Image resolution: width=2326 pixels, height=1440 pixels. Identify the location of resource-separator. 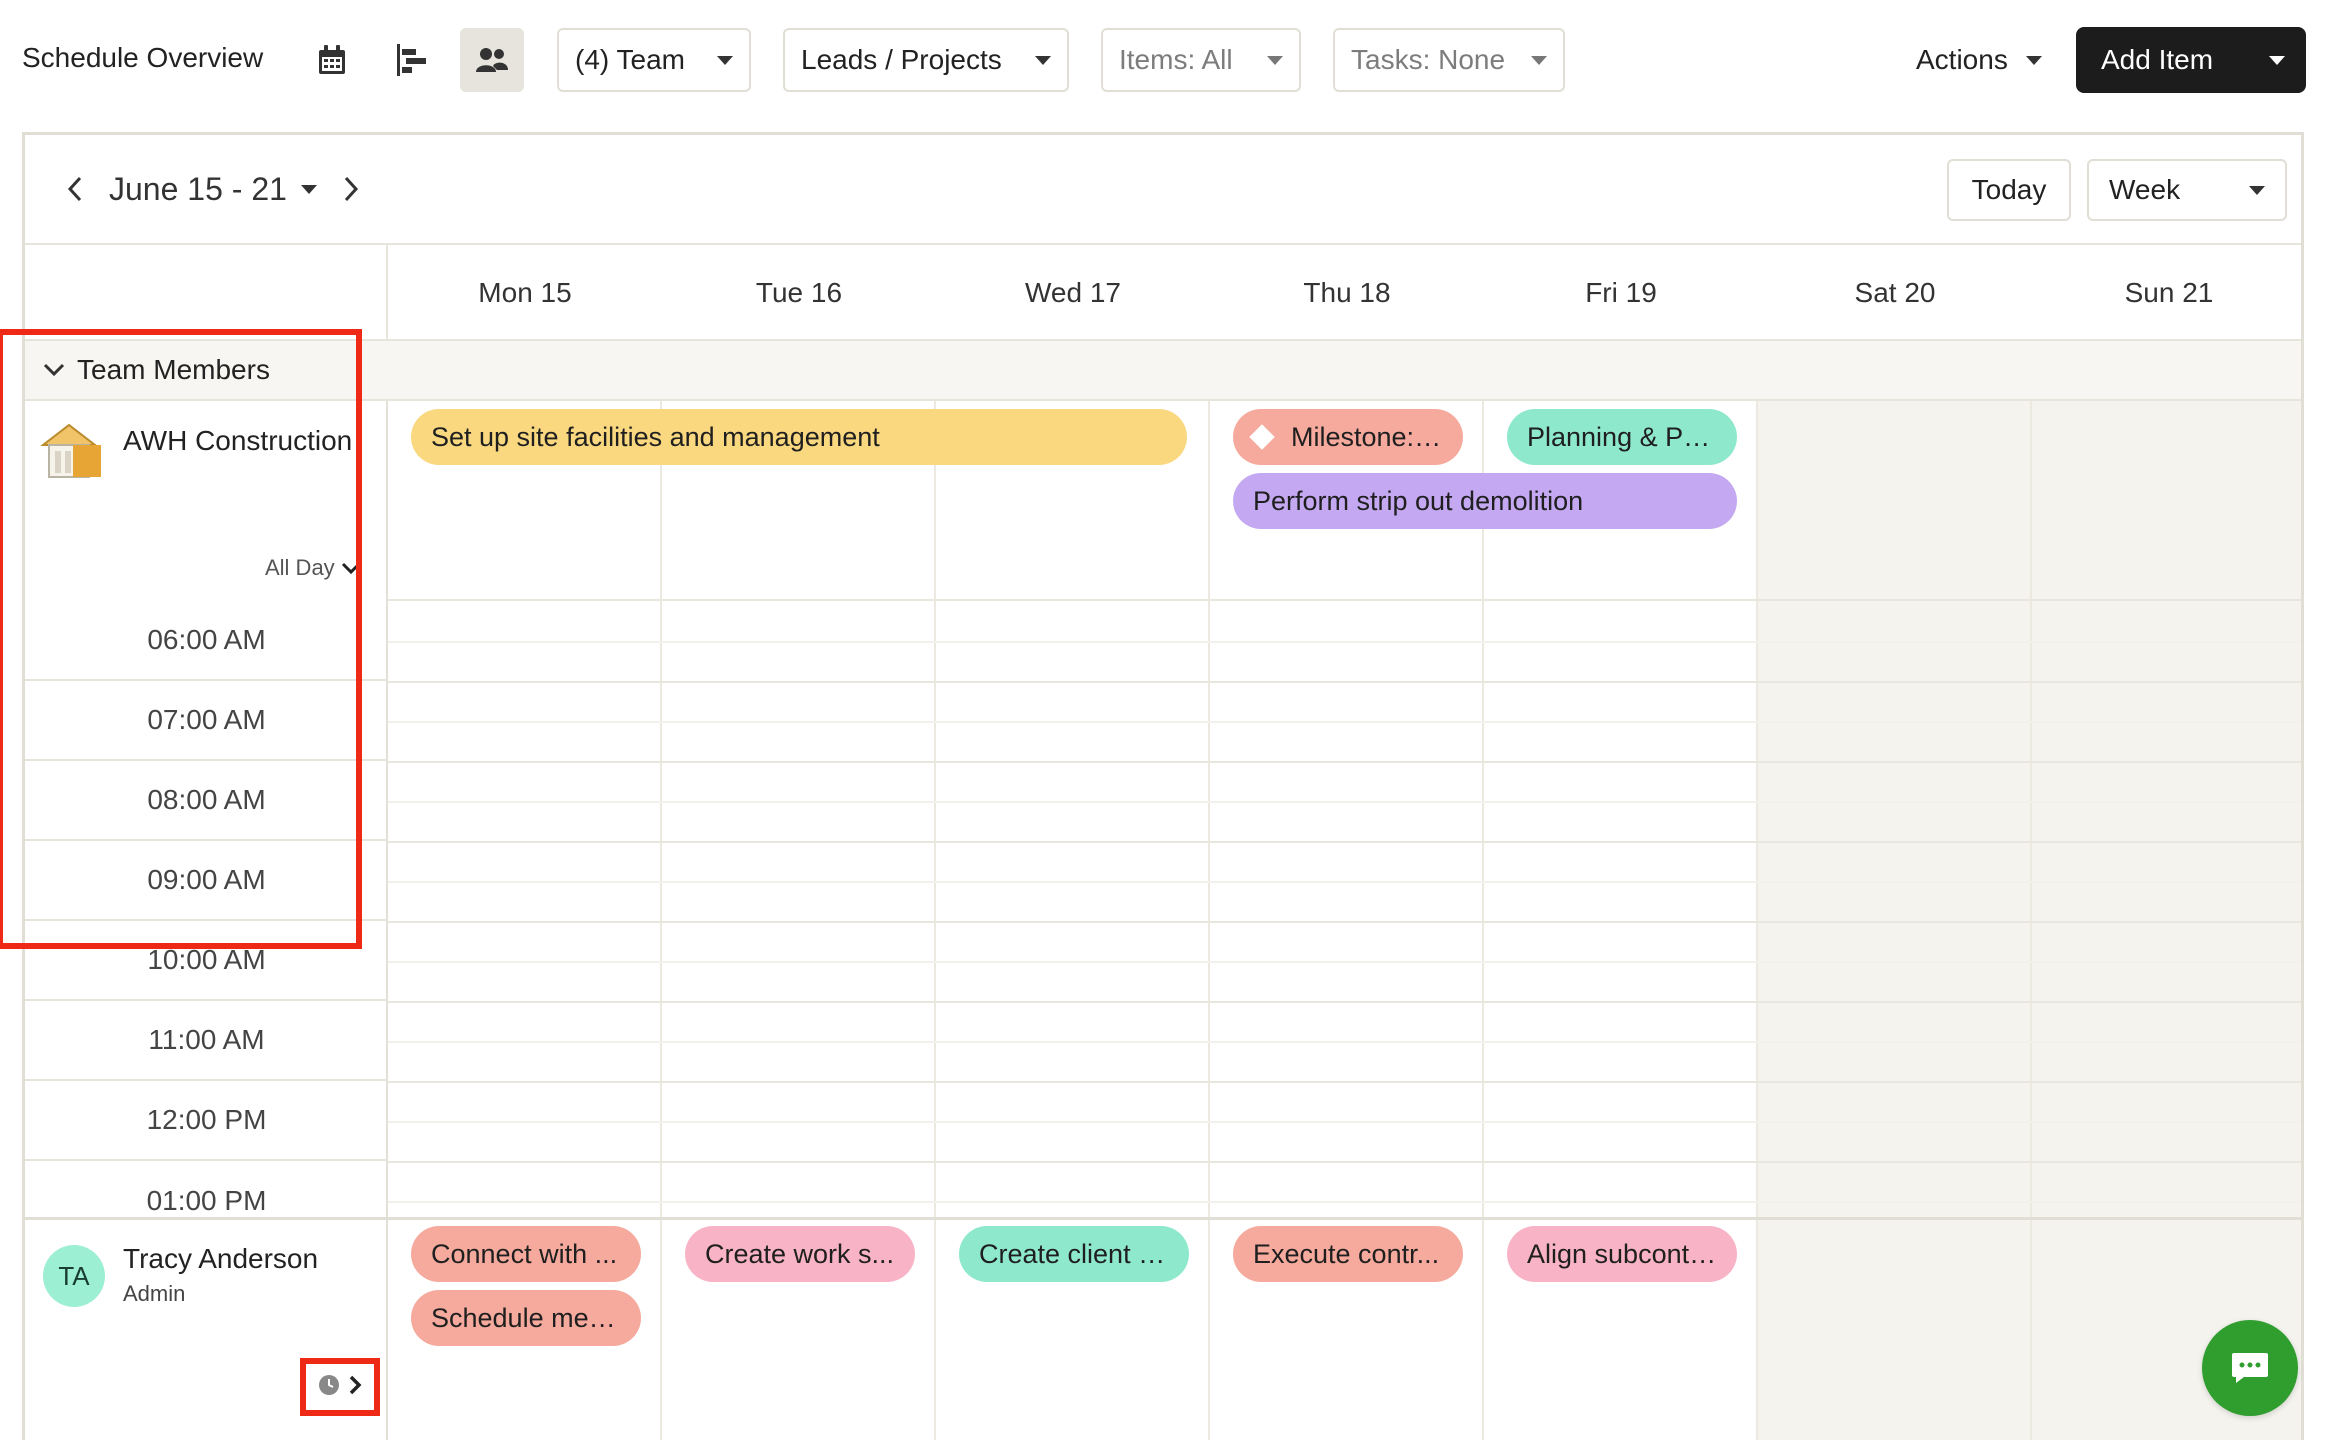
(1163, 1218).